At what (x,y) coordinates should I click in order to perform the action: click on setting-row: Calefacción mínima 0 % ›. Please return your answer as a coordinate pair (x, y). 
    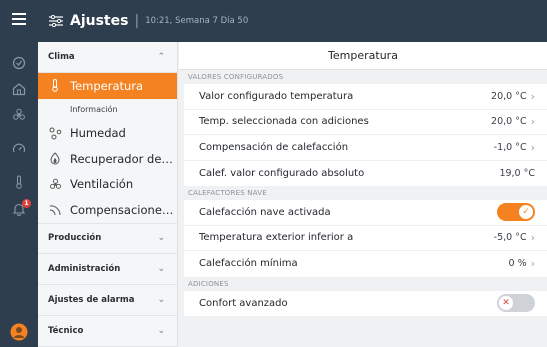
    Looking at the image, I should click on (365, 264).